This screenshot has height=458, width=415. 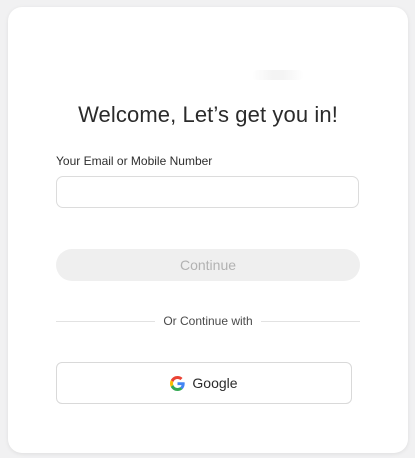 What do you see at coordinates (310, 321) in the screenshot?
I see `divider-line-right` at bounding box center [310, 321].